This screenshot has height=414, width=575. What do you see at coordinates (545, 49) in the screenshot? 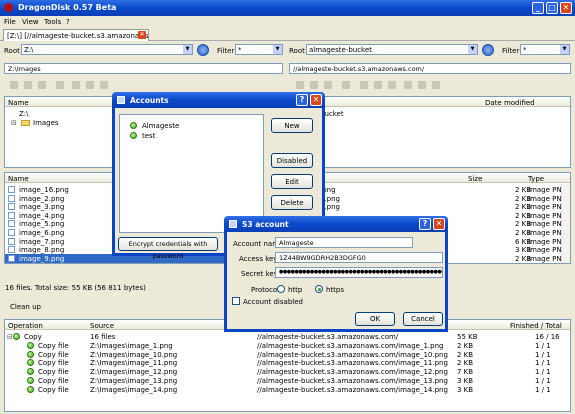
I see `right-filter-select: * ▼` at bounding box center [545, 49].